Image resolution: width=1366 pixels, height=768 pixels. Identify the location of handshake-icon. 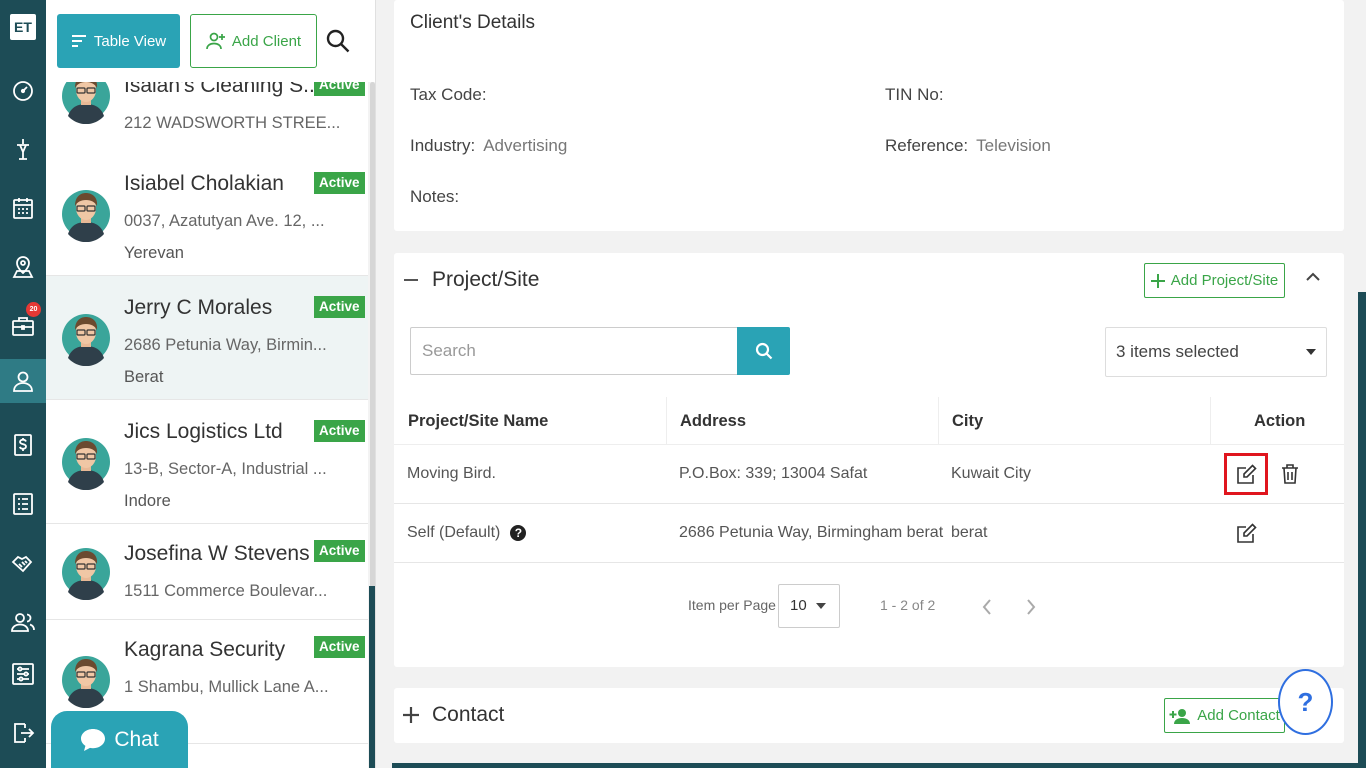
(23, 563).